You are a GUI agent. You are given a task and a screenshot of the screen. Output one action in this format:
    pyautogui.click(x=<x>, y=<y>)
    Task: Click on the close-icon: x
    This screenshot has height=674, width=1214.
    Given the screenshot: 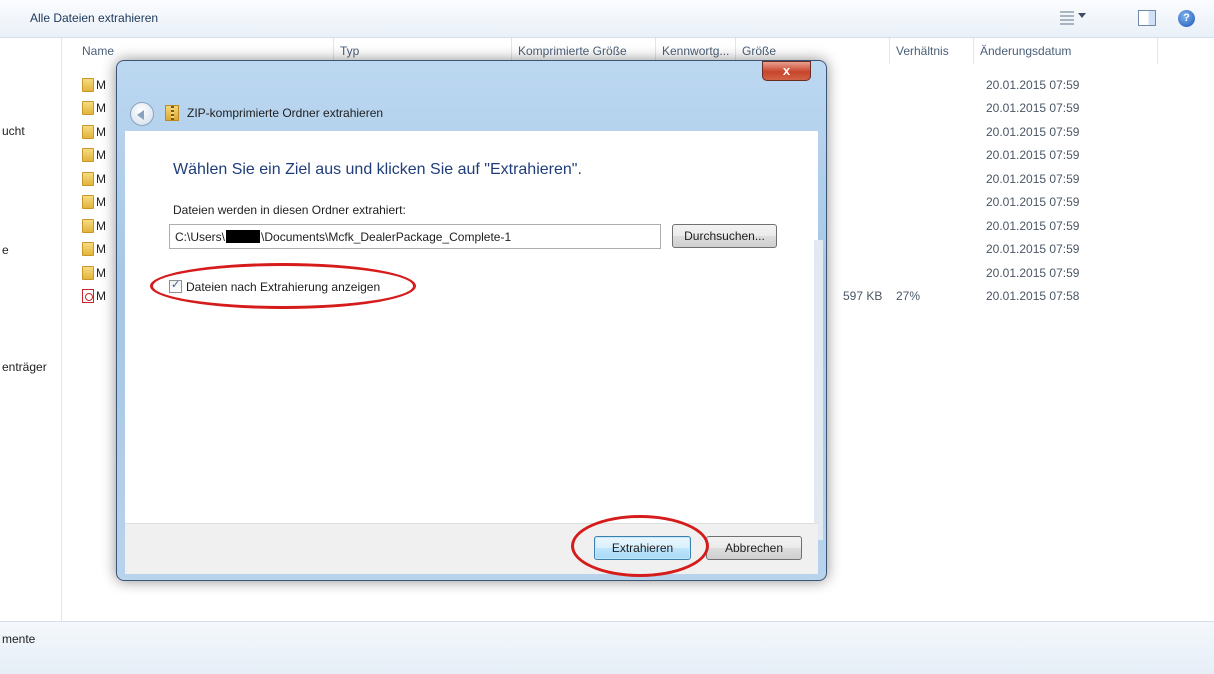 What is the action you would take?
    pyautogui.click(x=786, y=70)
    